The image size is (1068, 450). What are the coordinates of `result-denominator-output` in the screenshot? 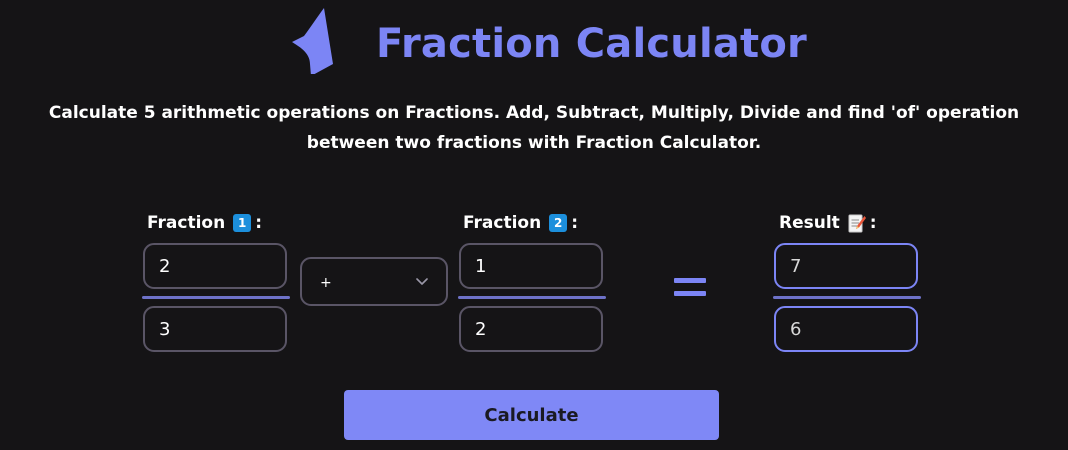 It's located at (846, 329).